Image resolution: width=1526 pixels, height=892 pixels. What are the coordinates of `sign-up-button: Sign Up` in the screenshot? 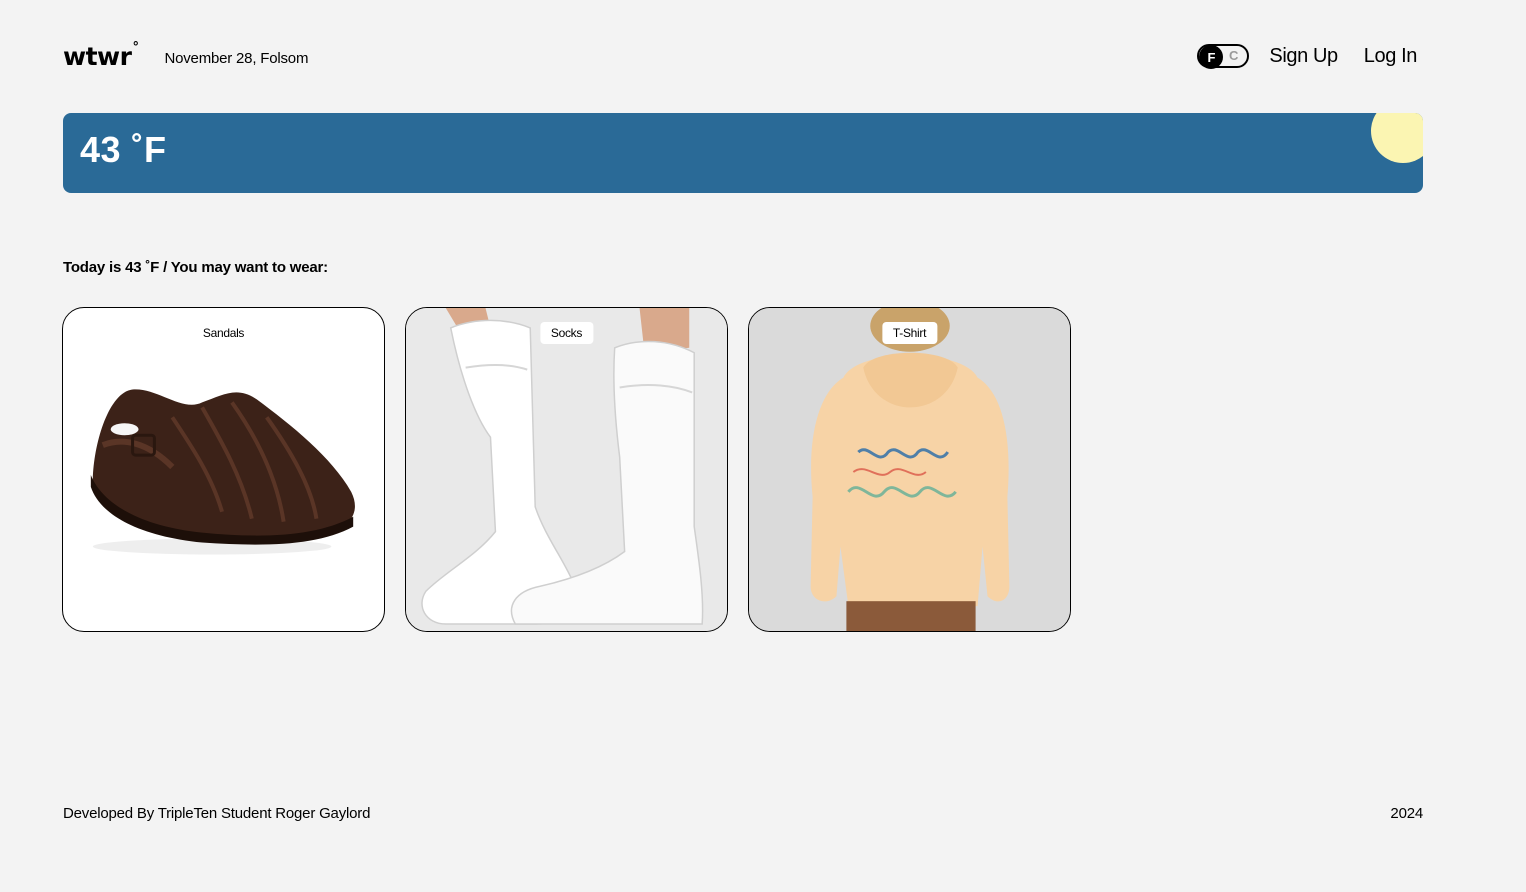 It's located at (1303, 56).